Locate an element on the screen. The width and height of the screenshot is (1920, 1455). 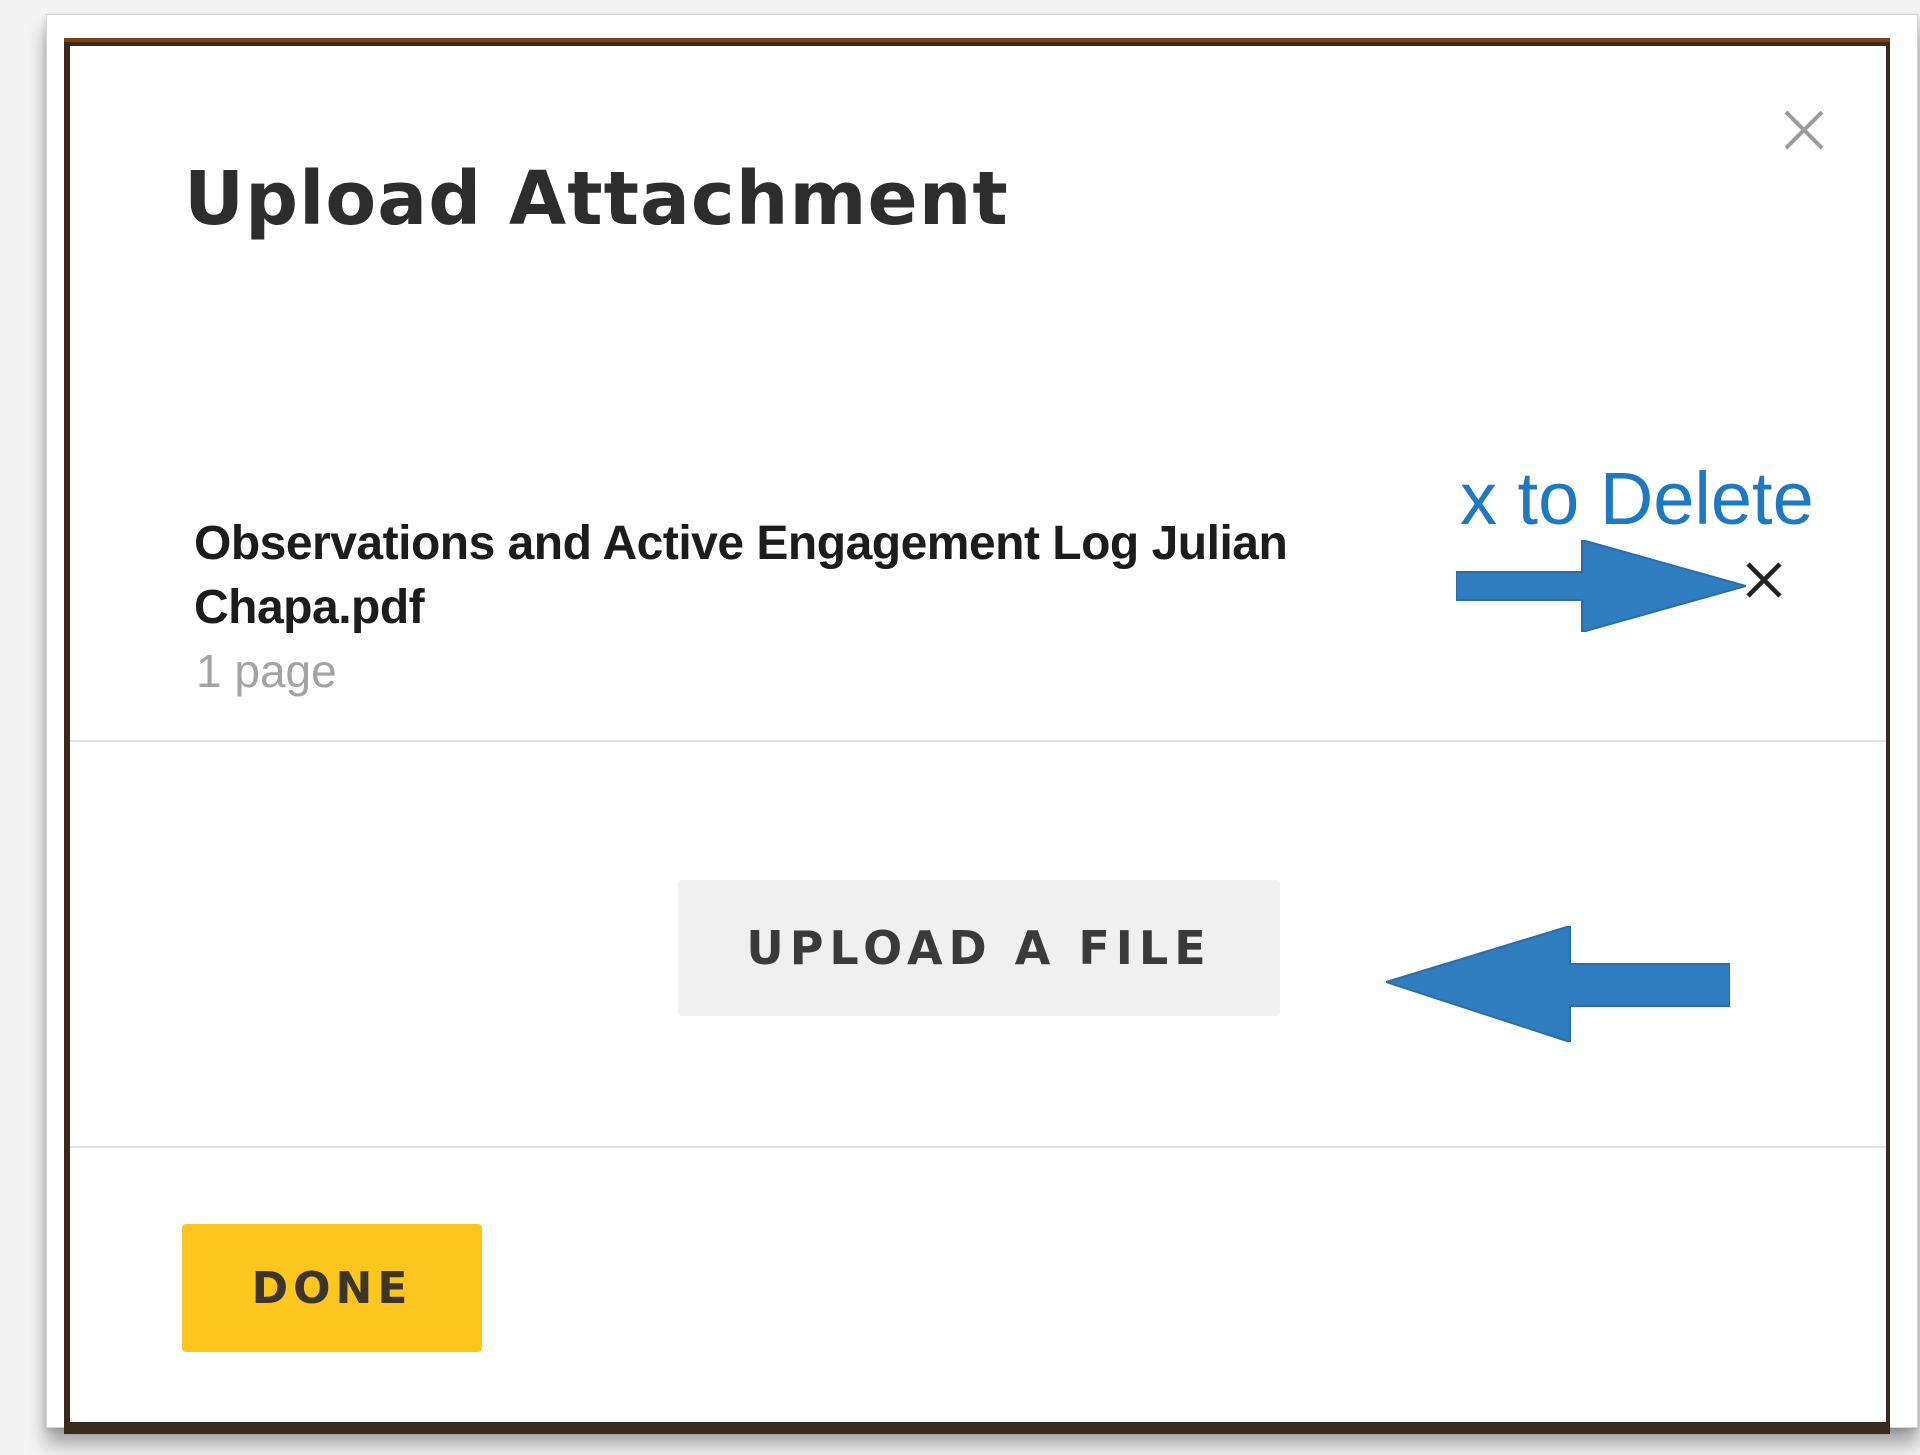
attachment-page-count: 1 page is located at coordinates (266, 671).